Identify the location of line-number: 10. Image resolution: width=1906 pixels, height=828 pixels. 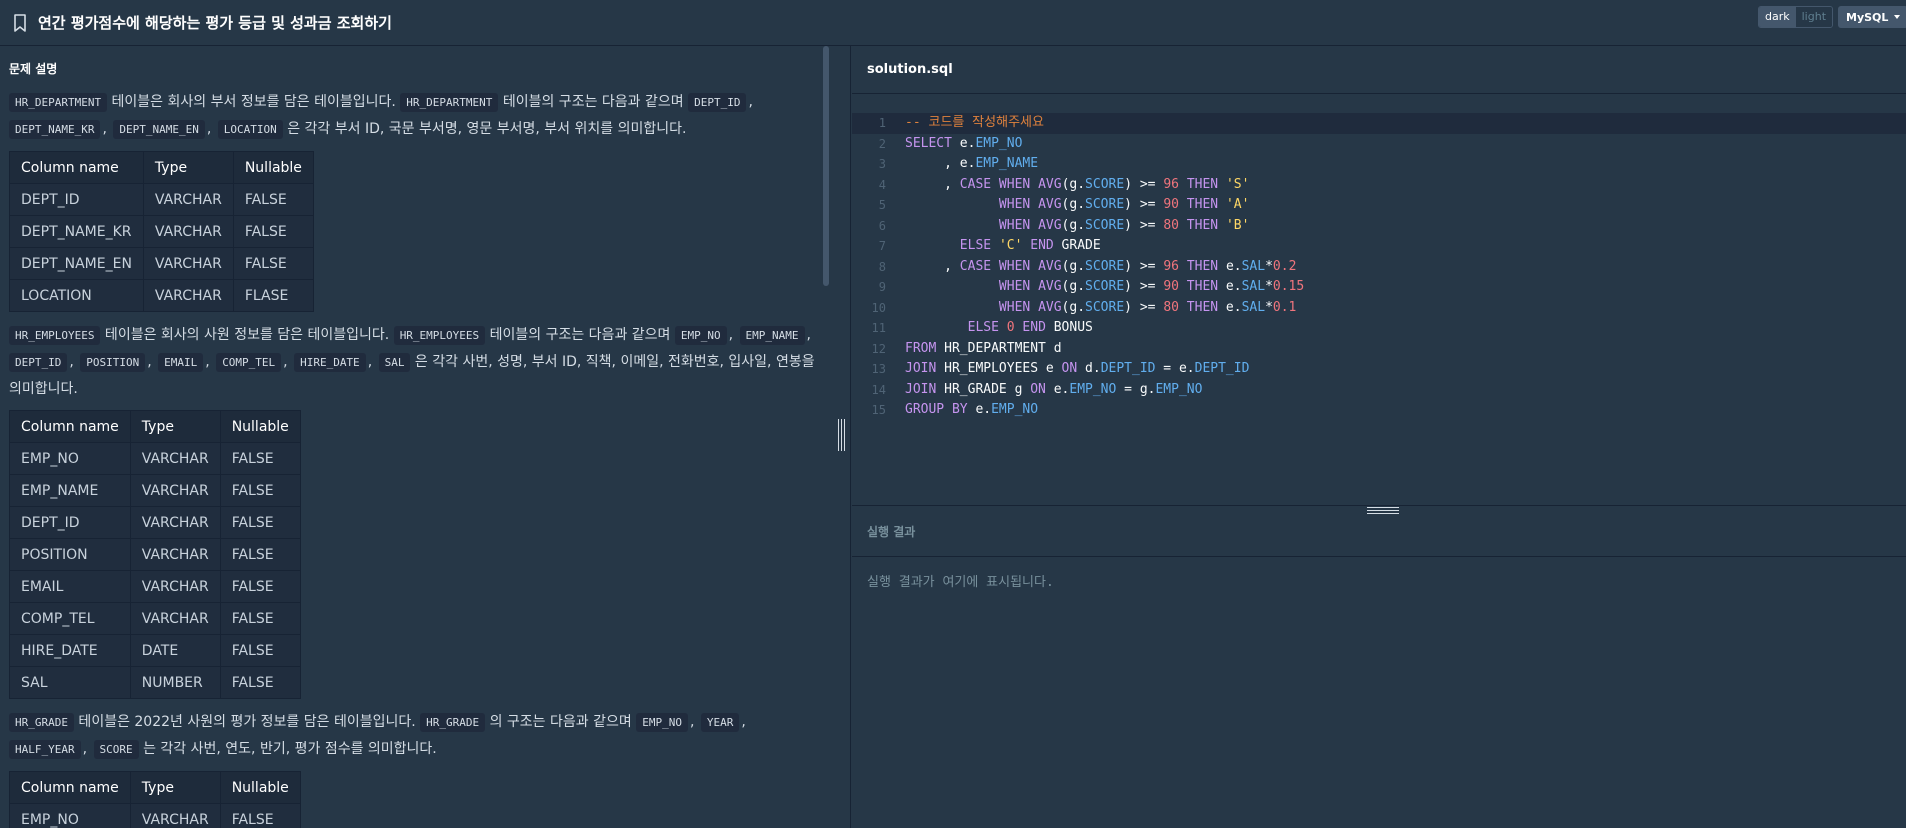
(878, 307).